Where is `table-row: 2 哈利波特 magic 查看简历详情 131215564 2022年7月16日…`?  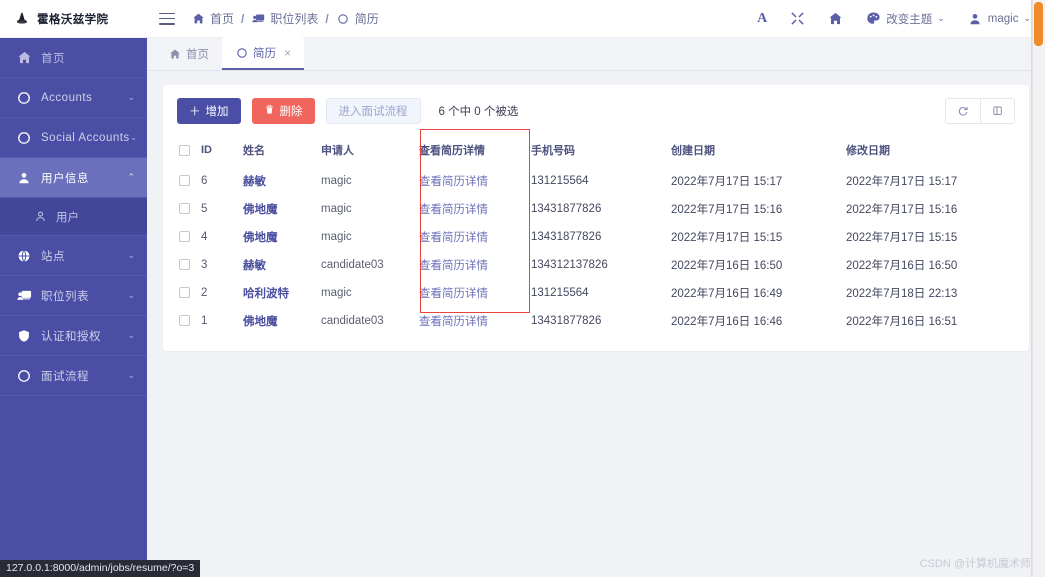 table-row: 2 哈利波特 magic 查看简历详情 131215564 2022年7月16日… is located at coordinates (596, 293).